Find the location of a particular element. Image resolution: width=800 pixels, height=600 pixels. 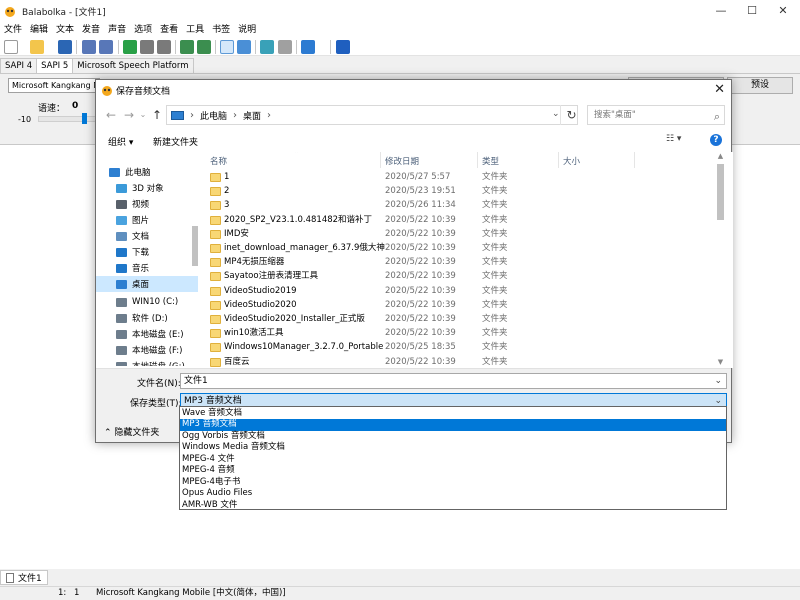

help-icon is located at coordinates (343, 47).